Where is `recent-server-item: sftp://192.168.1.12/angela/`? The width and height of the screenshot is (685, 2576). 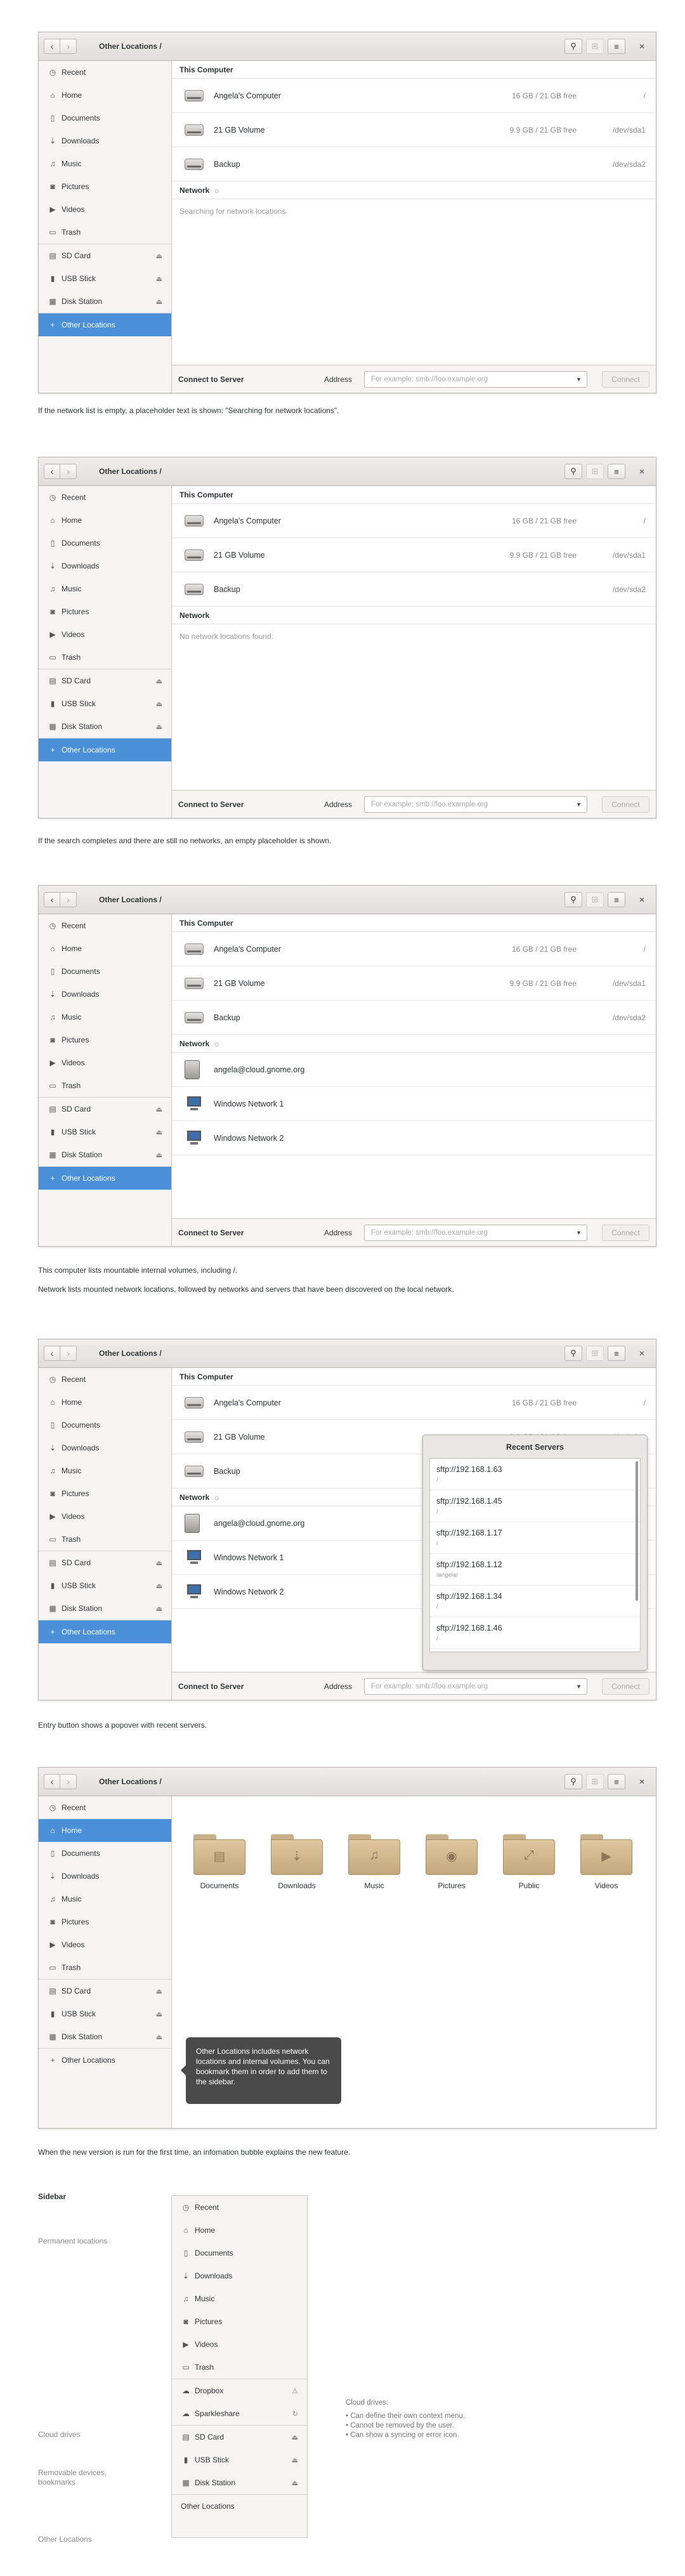
recent-server-item: sftp://192.168.1.12/angela/ is located at coordinates (535, 1570).